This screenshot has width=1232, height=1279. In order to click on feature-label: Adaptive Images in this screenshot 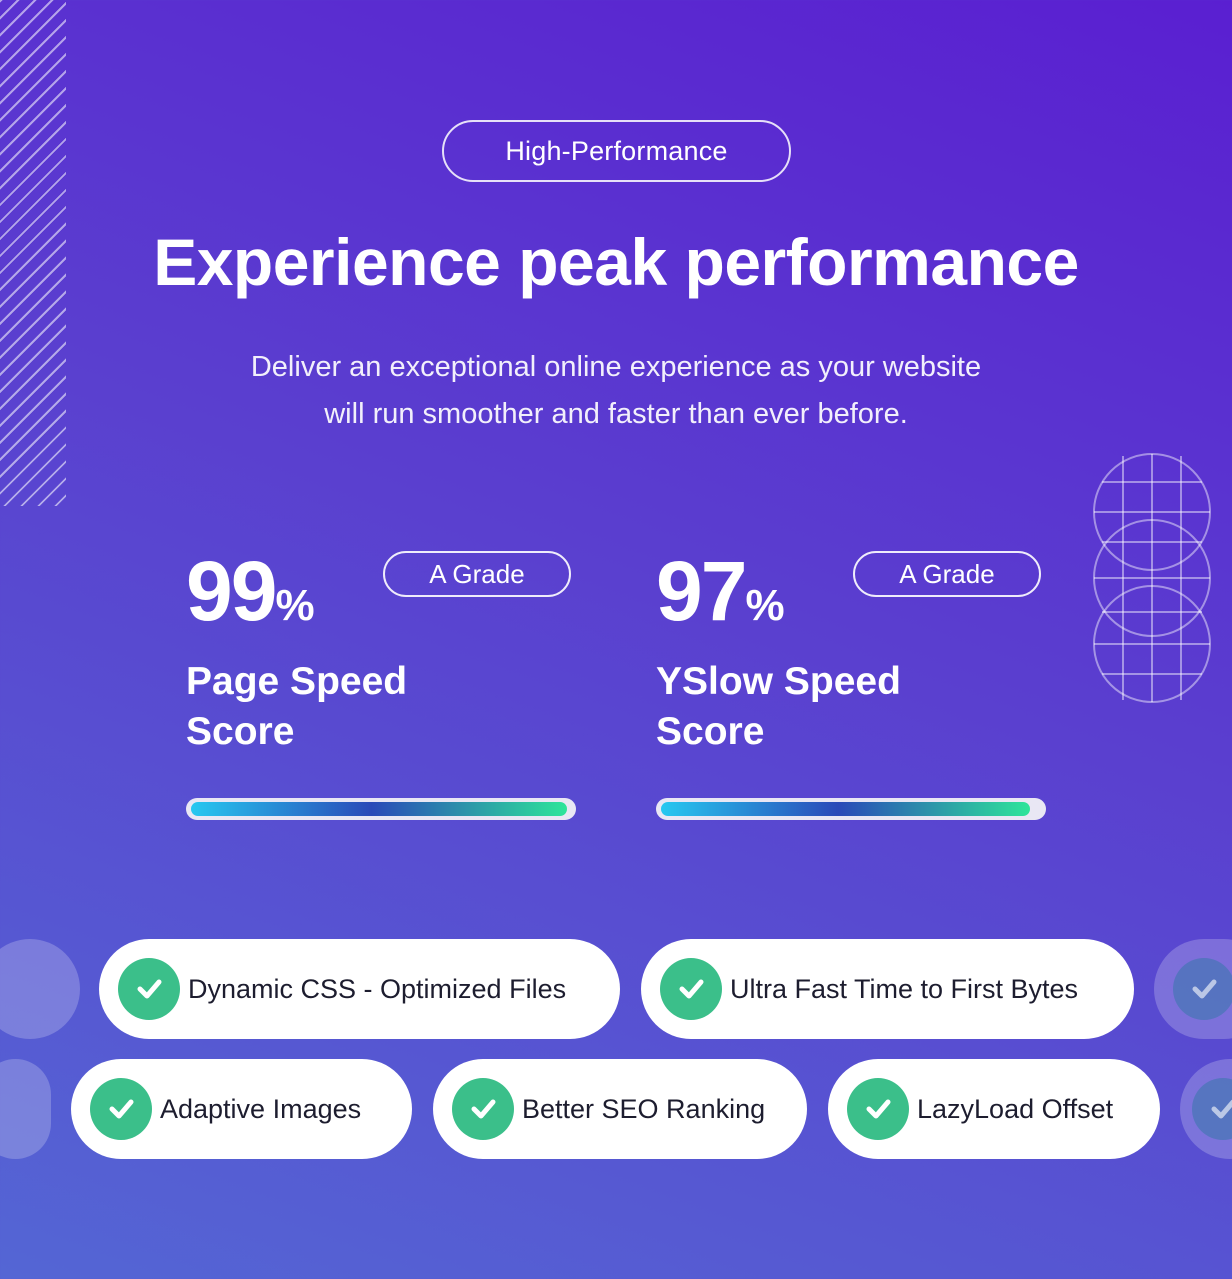, I will do `click(261, 1108)`.